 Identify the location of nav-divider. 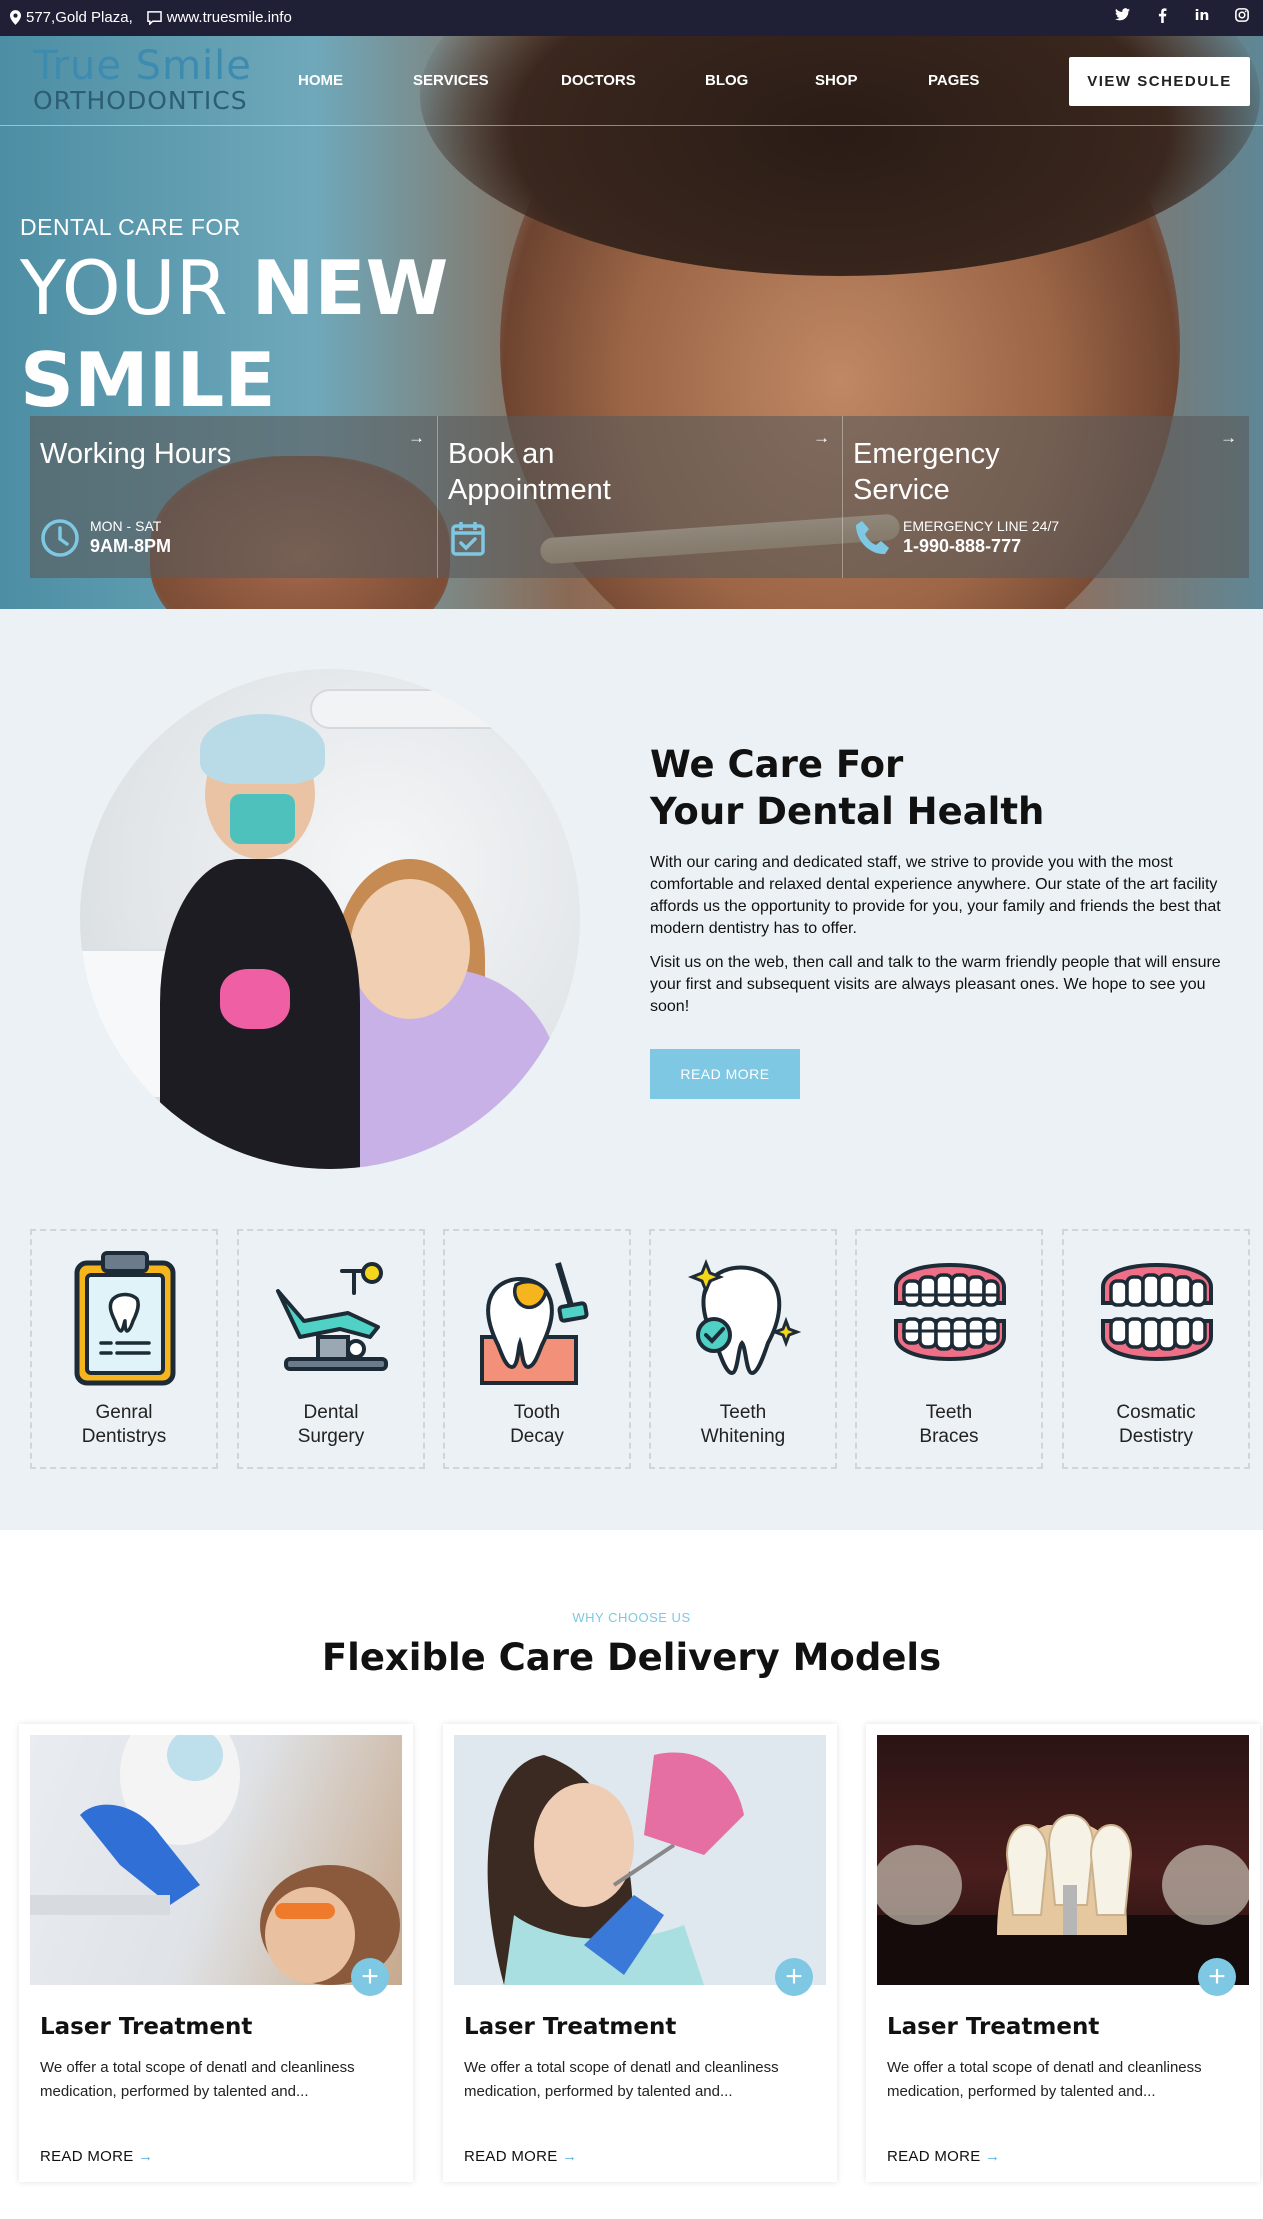
(631, 125).